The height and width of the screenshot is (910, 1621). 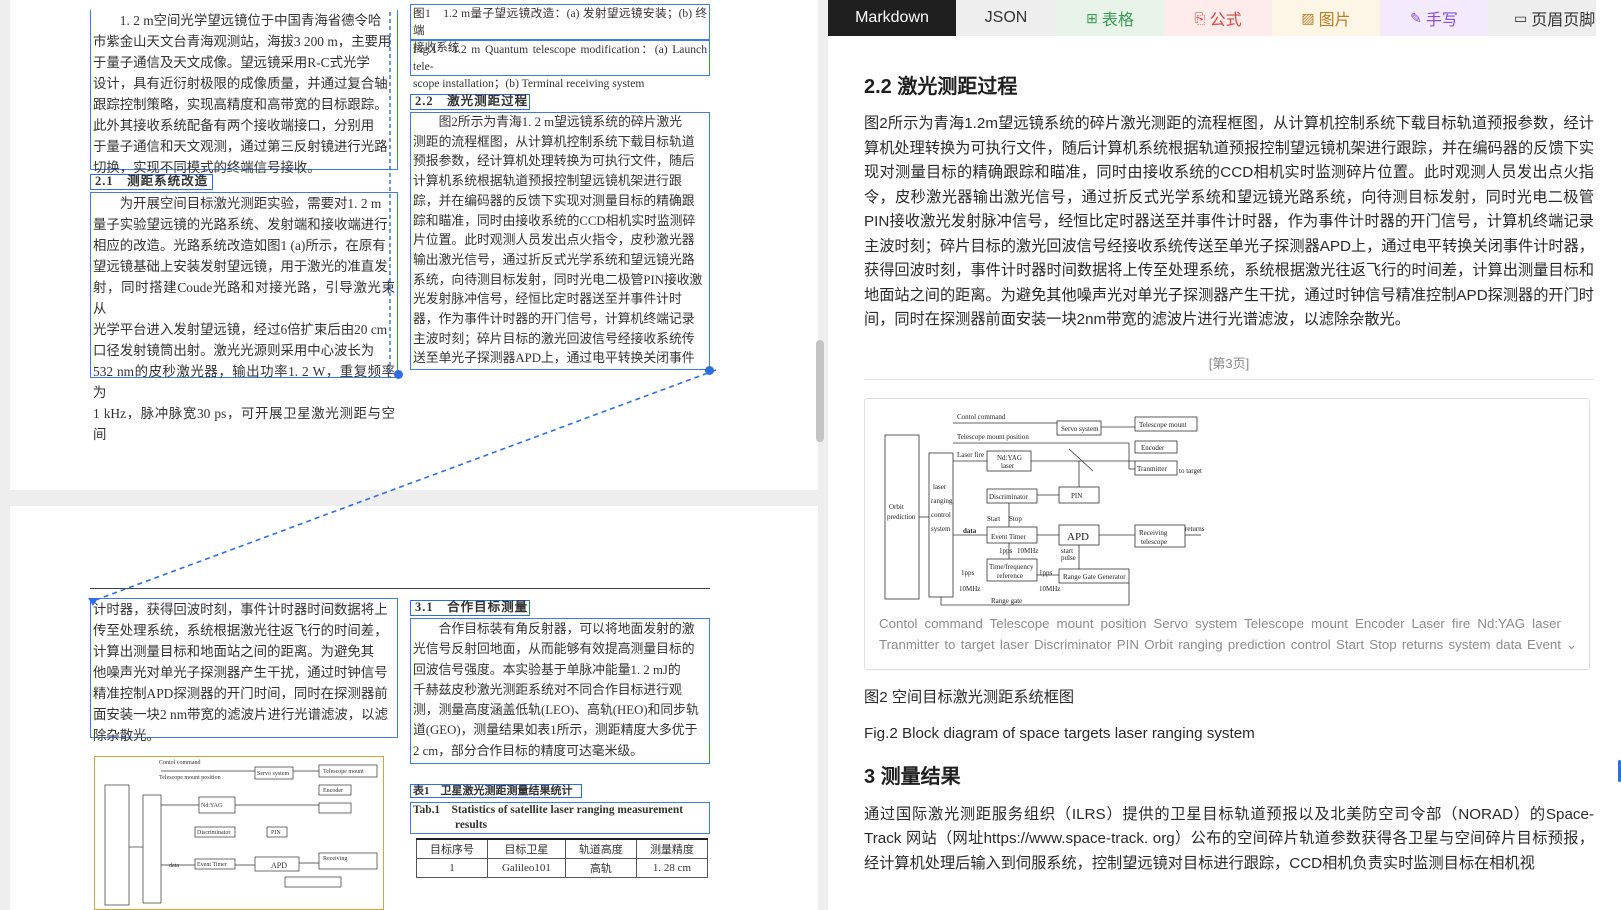 I want to click on diagram-label: Event Timer, so click(x=1008, y=537).